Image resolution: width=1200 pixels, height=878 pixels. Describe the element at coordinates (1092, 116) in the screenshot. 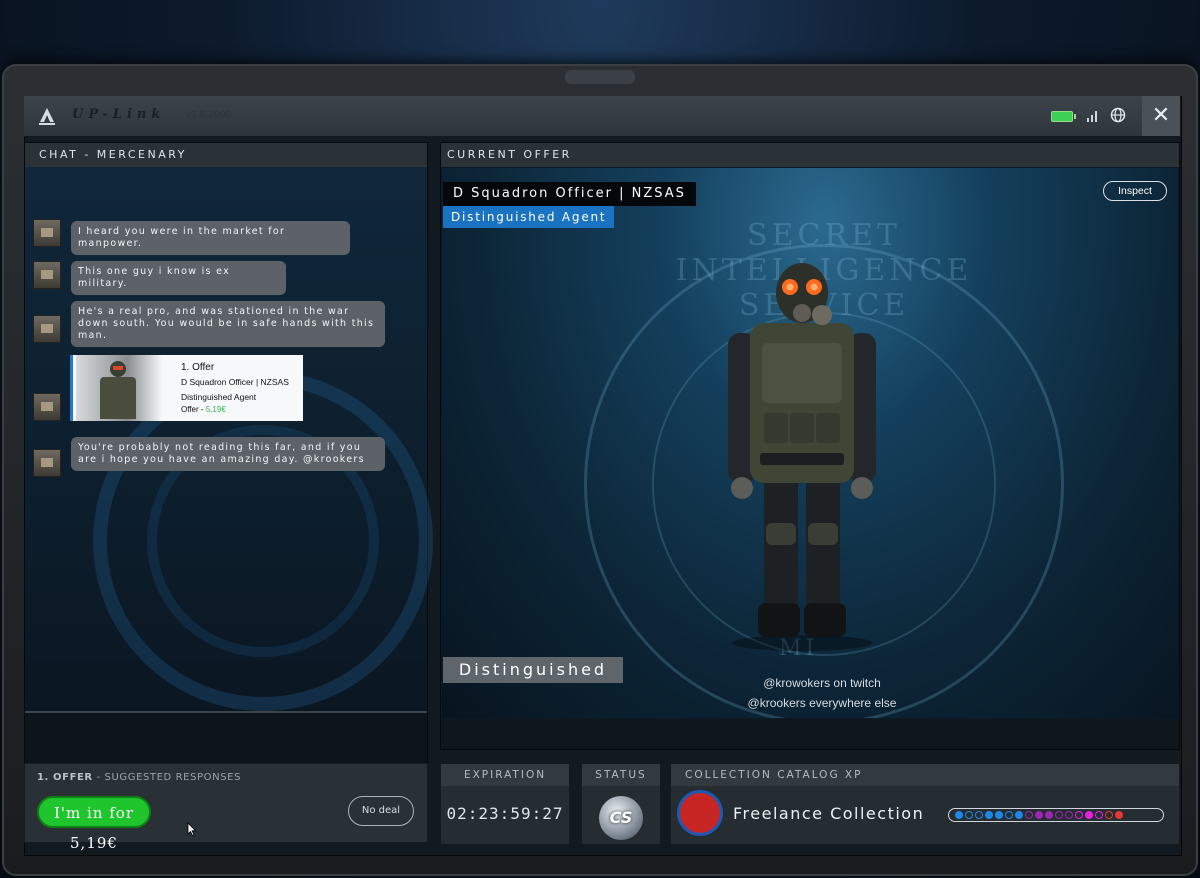

I see `signal-icon` at that location.